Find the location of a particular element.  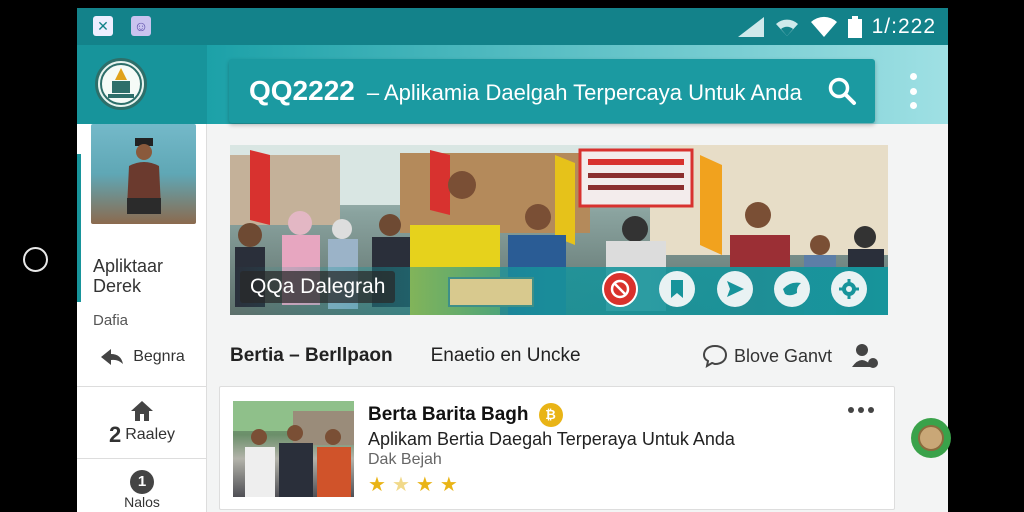

card-title-text: Berta Barita Bagh is located at coordinates (448, 414).